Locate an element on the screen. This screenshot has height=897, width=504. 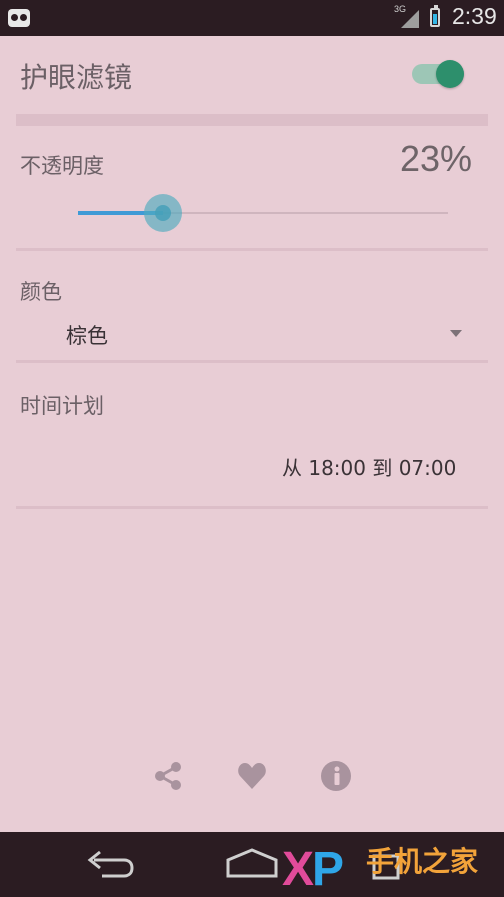
opacity-value: 23% is located at coordinates (436, 158).